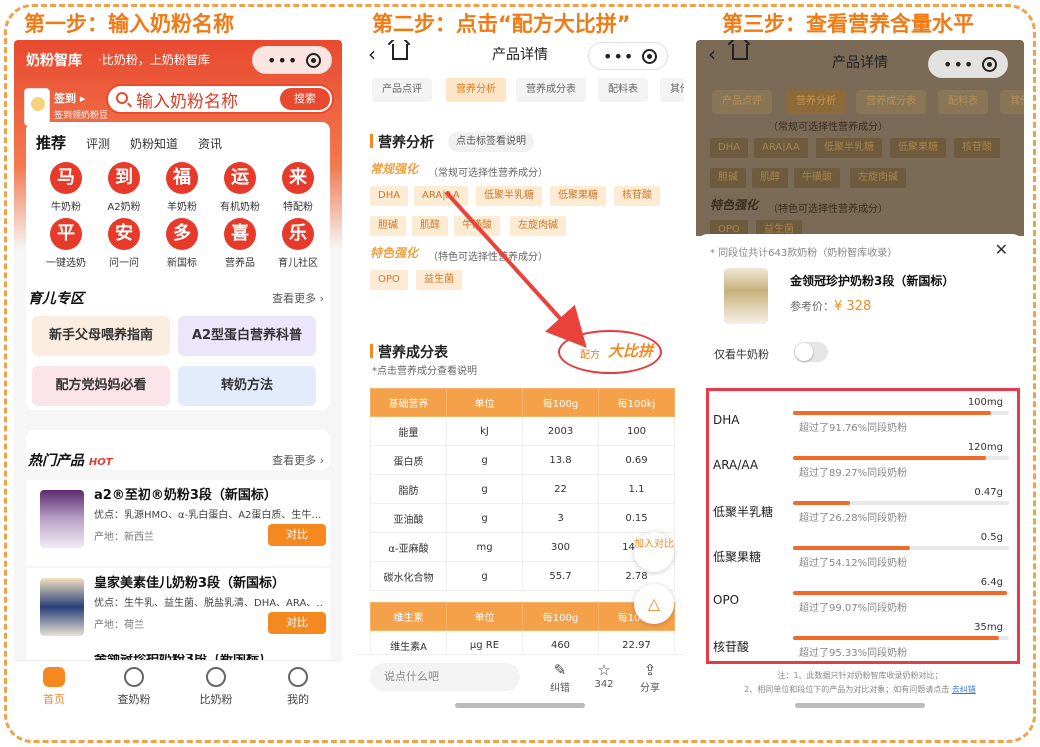  I want to click on tab-knowledge: 奶粉知道, so click(154, 143).